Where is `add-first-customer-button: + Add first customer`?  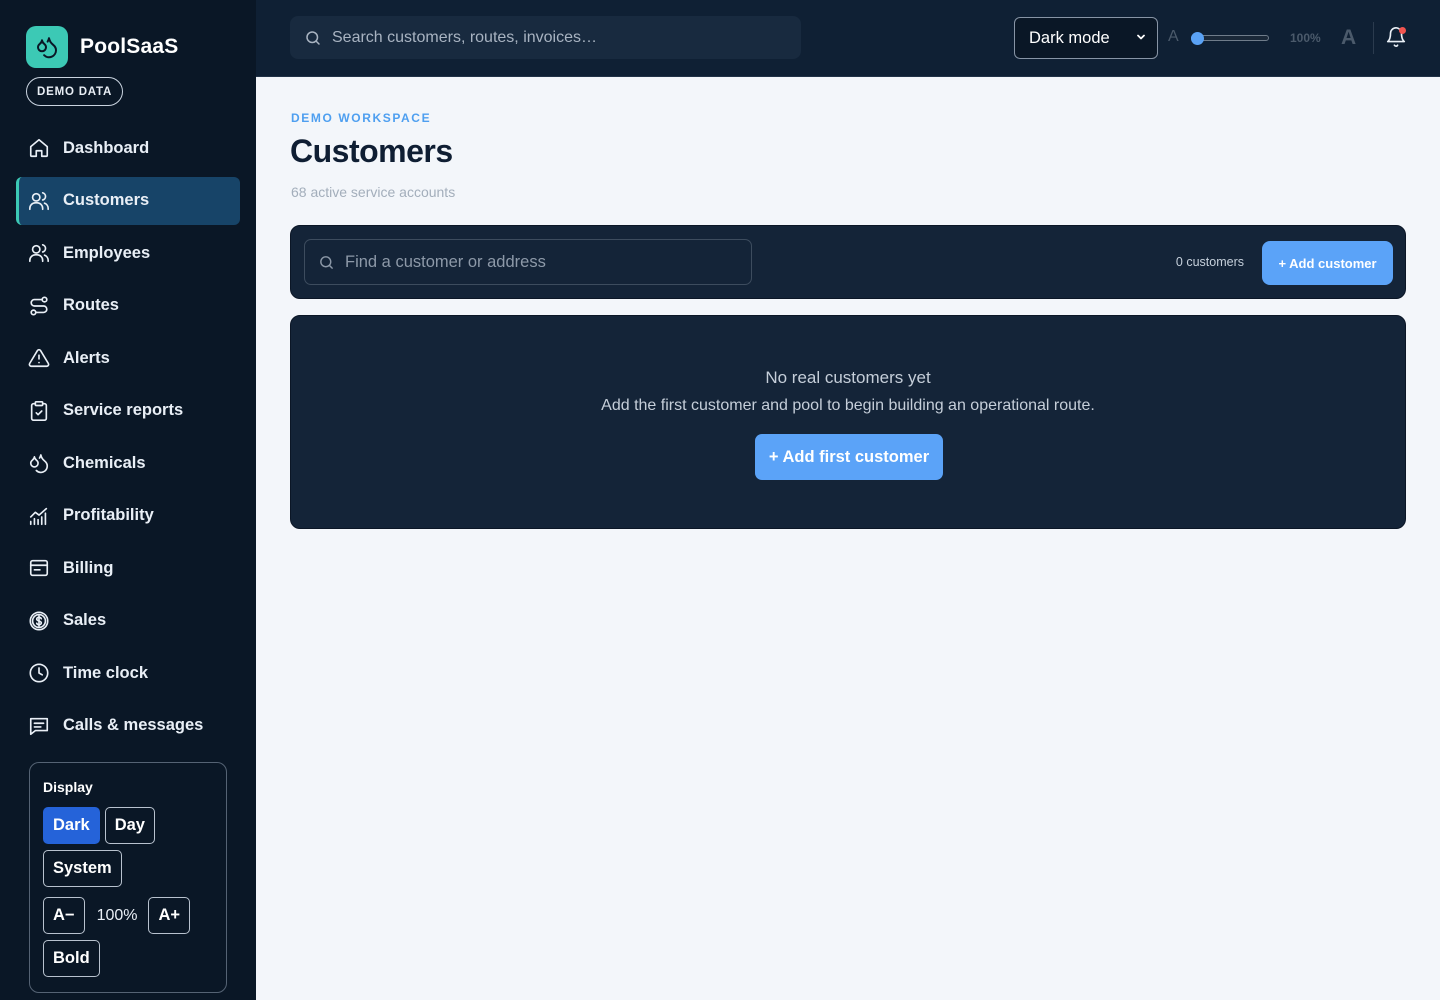
add-first-customer-button: + Add first customer is located at coordinates (849, 457).